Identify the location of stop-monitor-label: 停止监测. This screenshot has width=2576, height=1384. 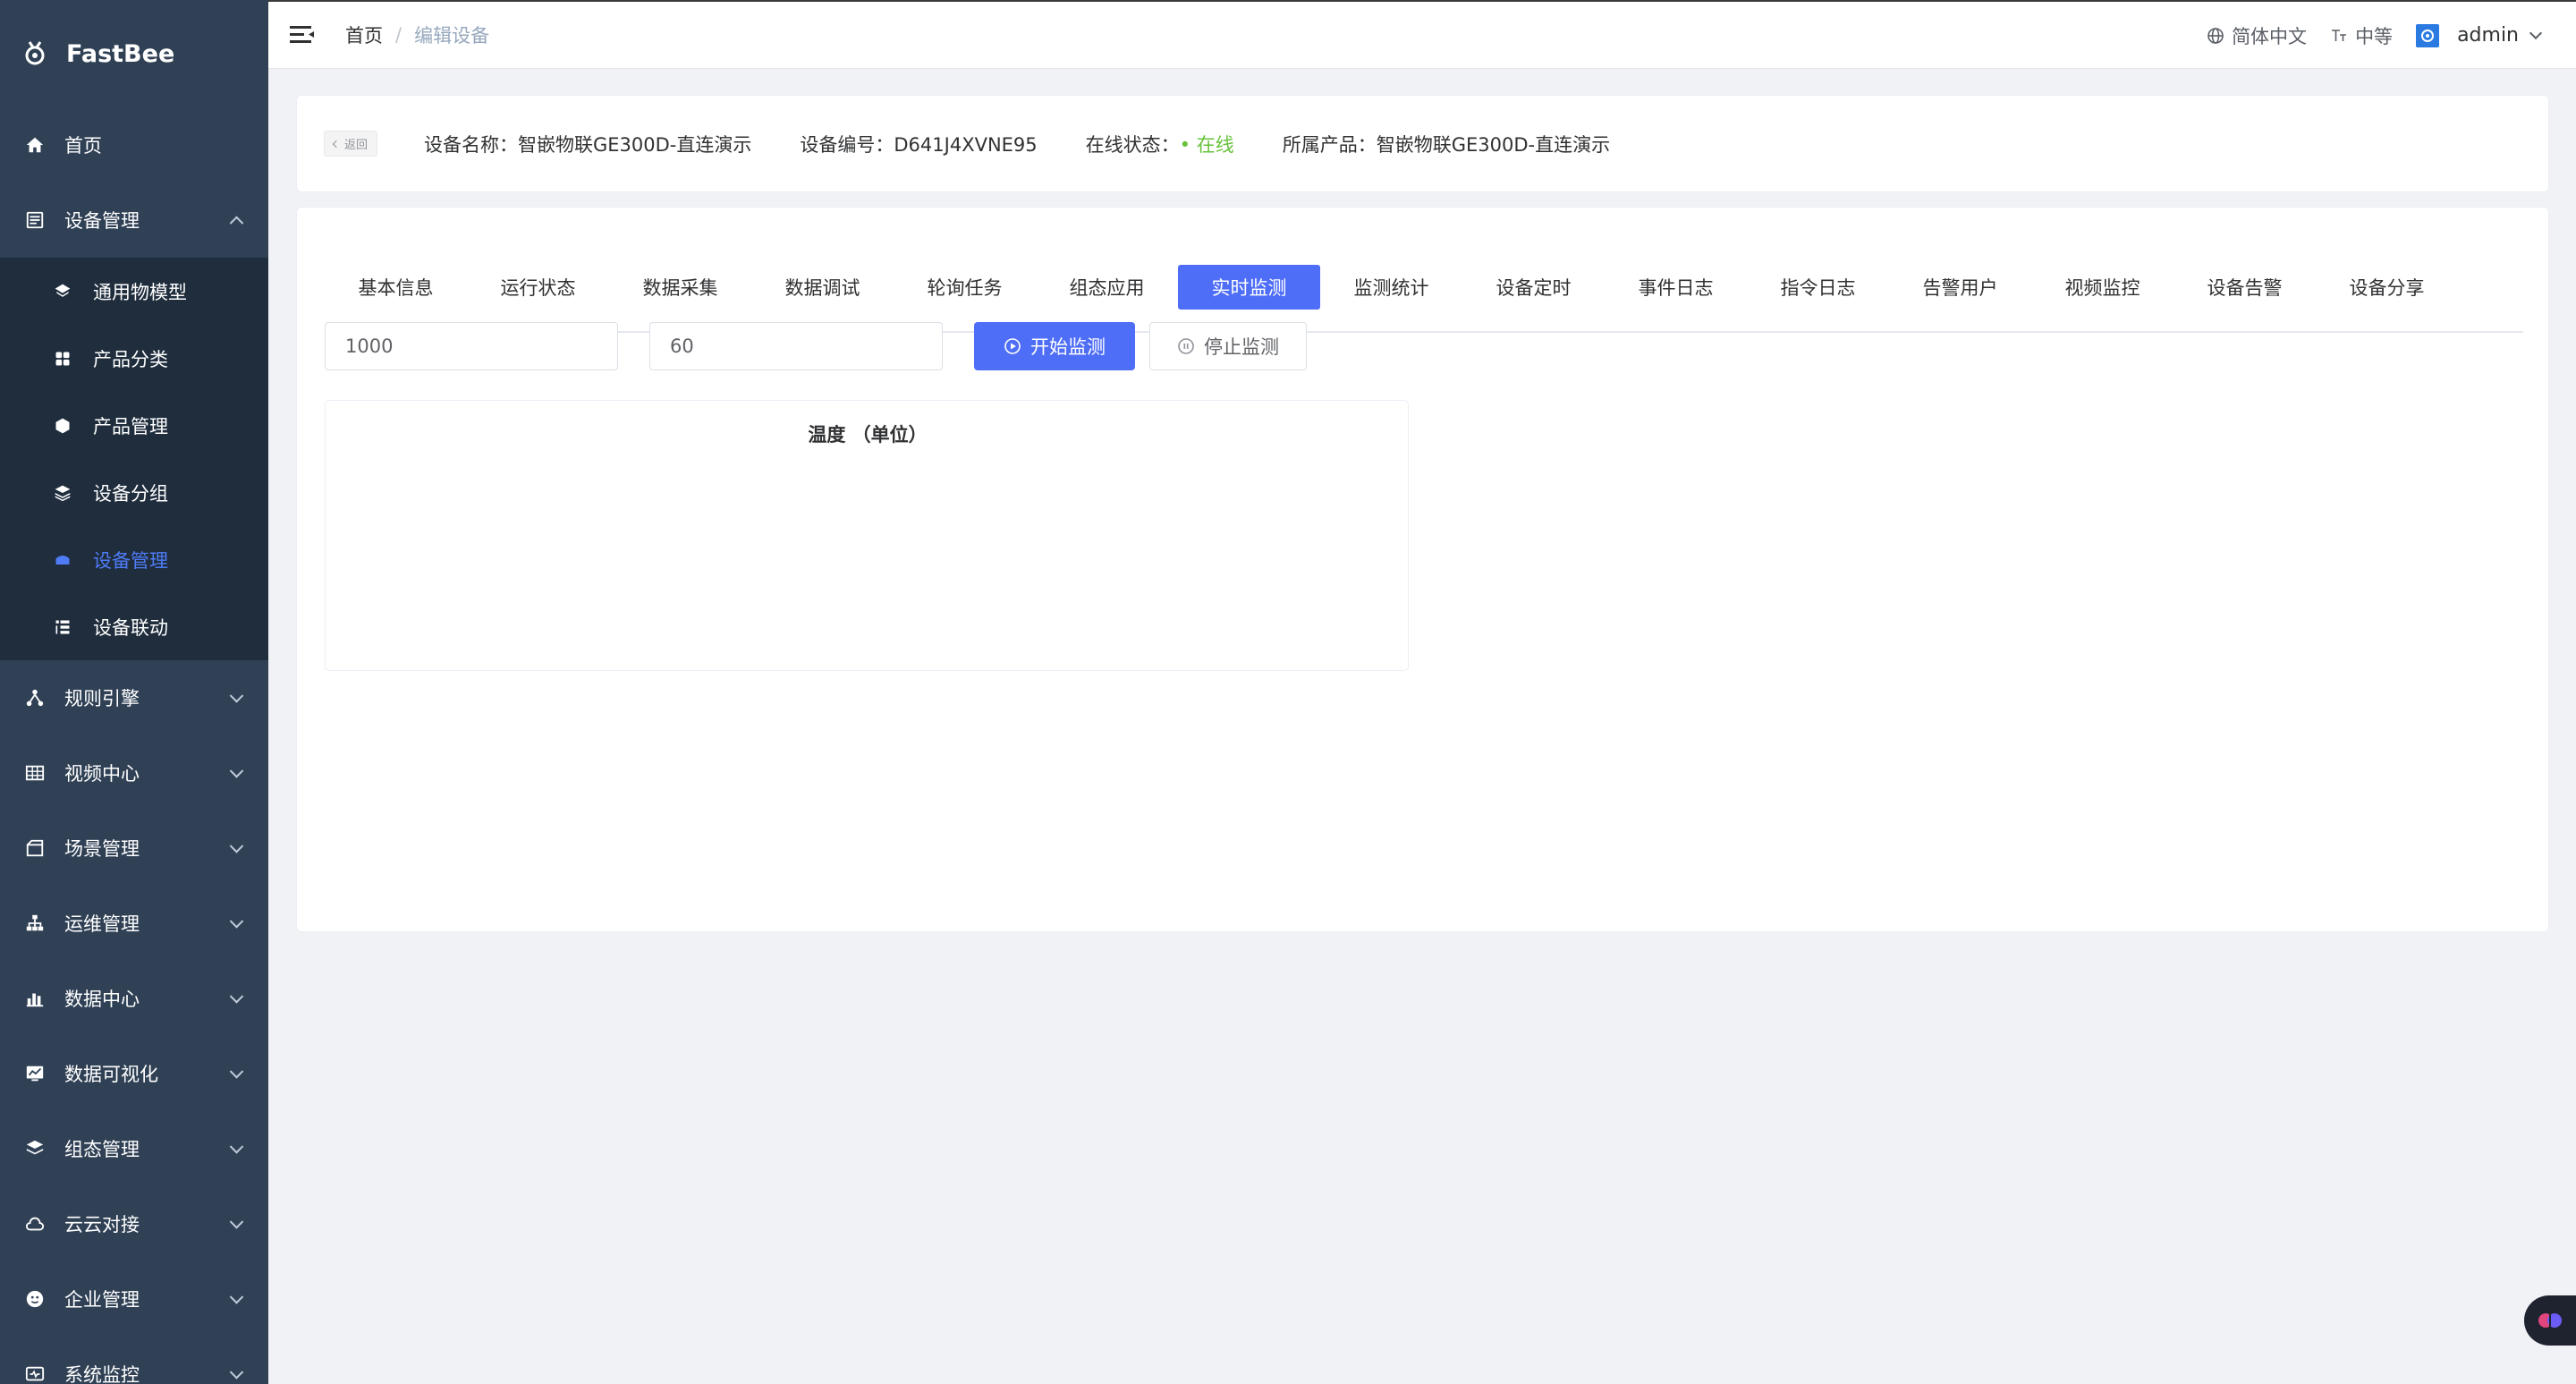
(1241, 347).